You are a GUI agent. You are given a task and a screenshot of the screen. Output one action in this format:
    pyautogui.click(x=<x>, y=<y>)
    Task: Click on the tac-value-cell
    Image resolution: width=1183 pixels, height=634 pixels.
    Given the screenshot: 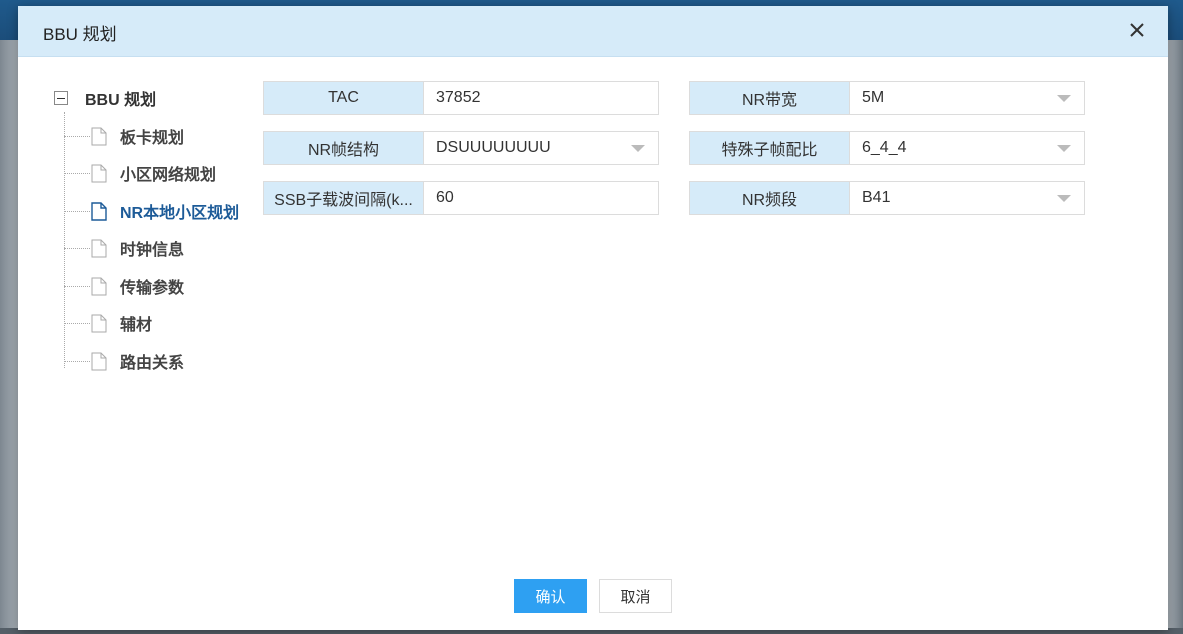 What is the action you would take?
    pyautogui.click(x=541, y=98)
    